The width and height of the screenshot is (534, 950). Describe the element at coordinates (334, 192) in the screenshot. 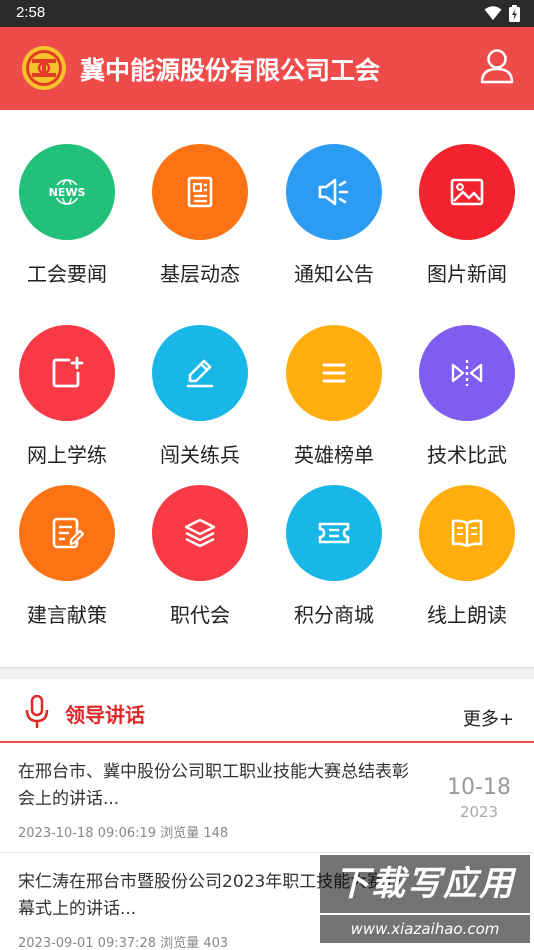

I see `speaker-icon` at that location.